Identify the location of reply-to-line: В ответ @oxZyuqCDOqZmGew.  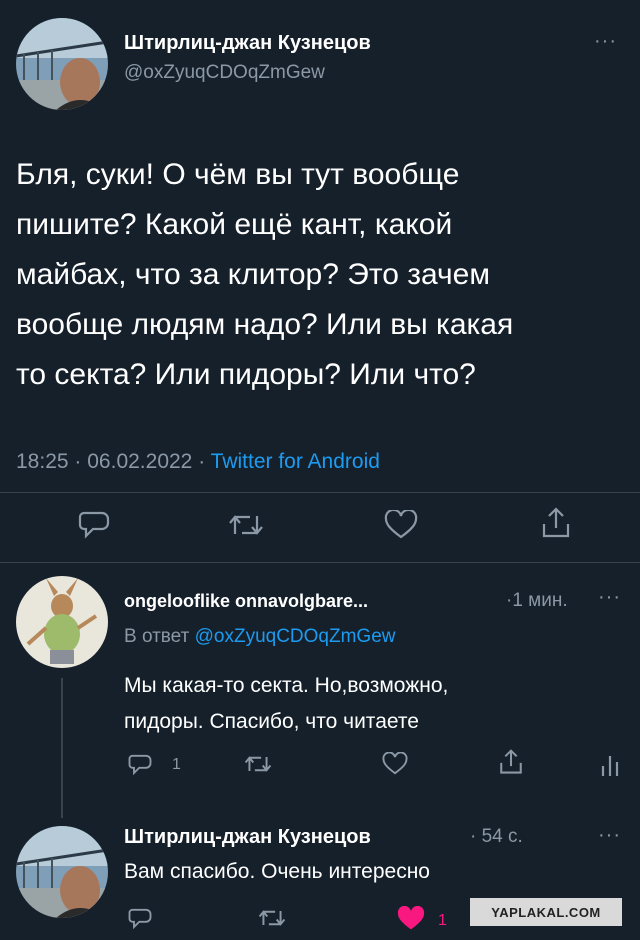
(260, 637).